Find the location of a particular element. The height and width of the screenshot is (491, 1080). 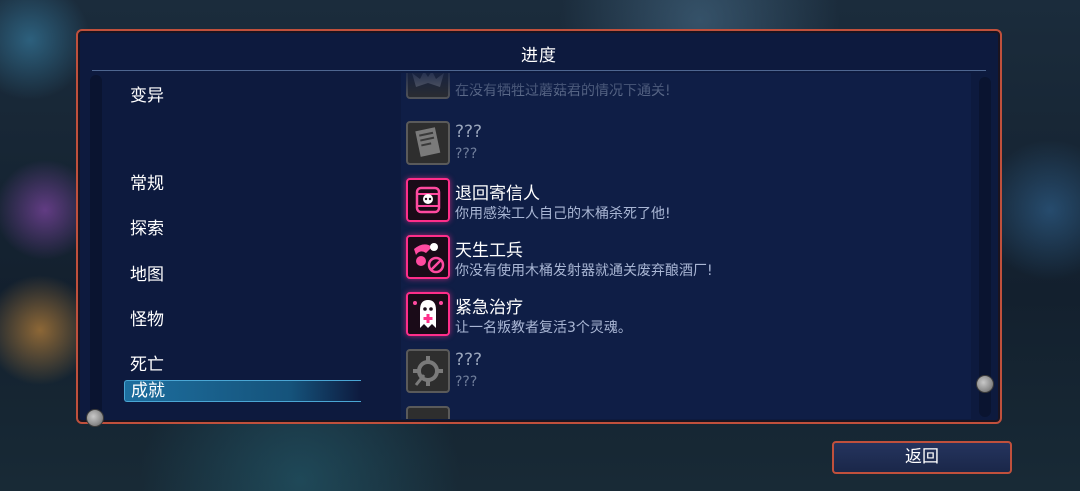

achievement-row is located at coordinates (686, 411).